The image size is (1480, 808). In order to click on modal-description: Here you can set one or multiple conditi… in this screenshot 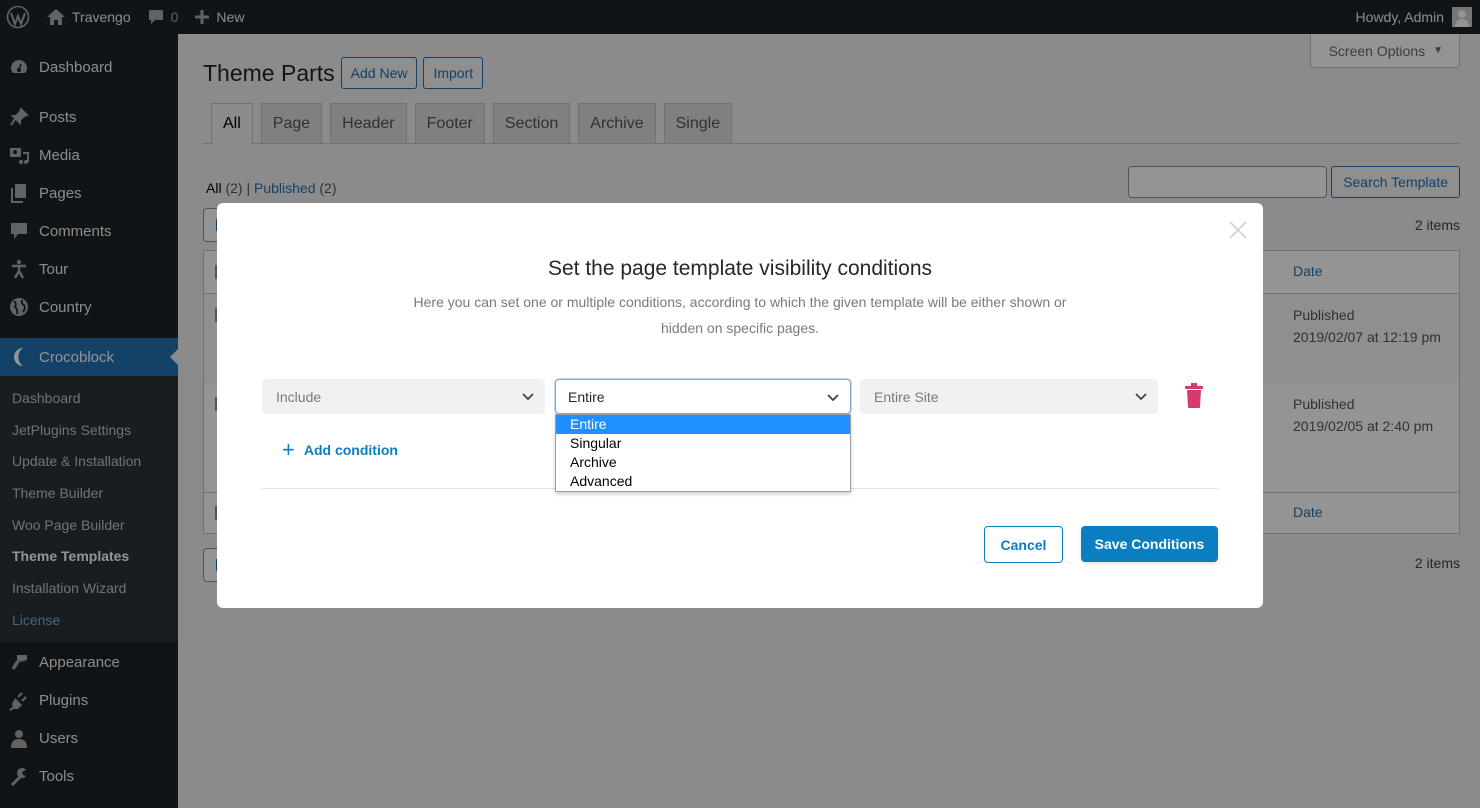, I will do `click(740, 315)`.